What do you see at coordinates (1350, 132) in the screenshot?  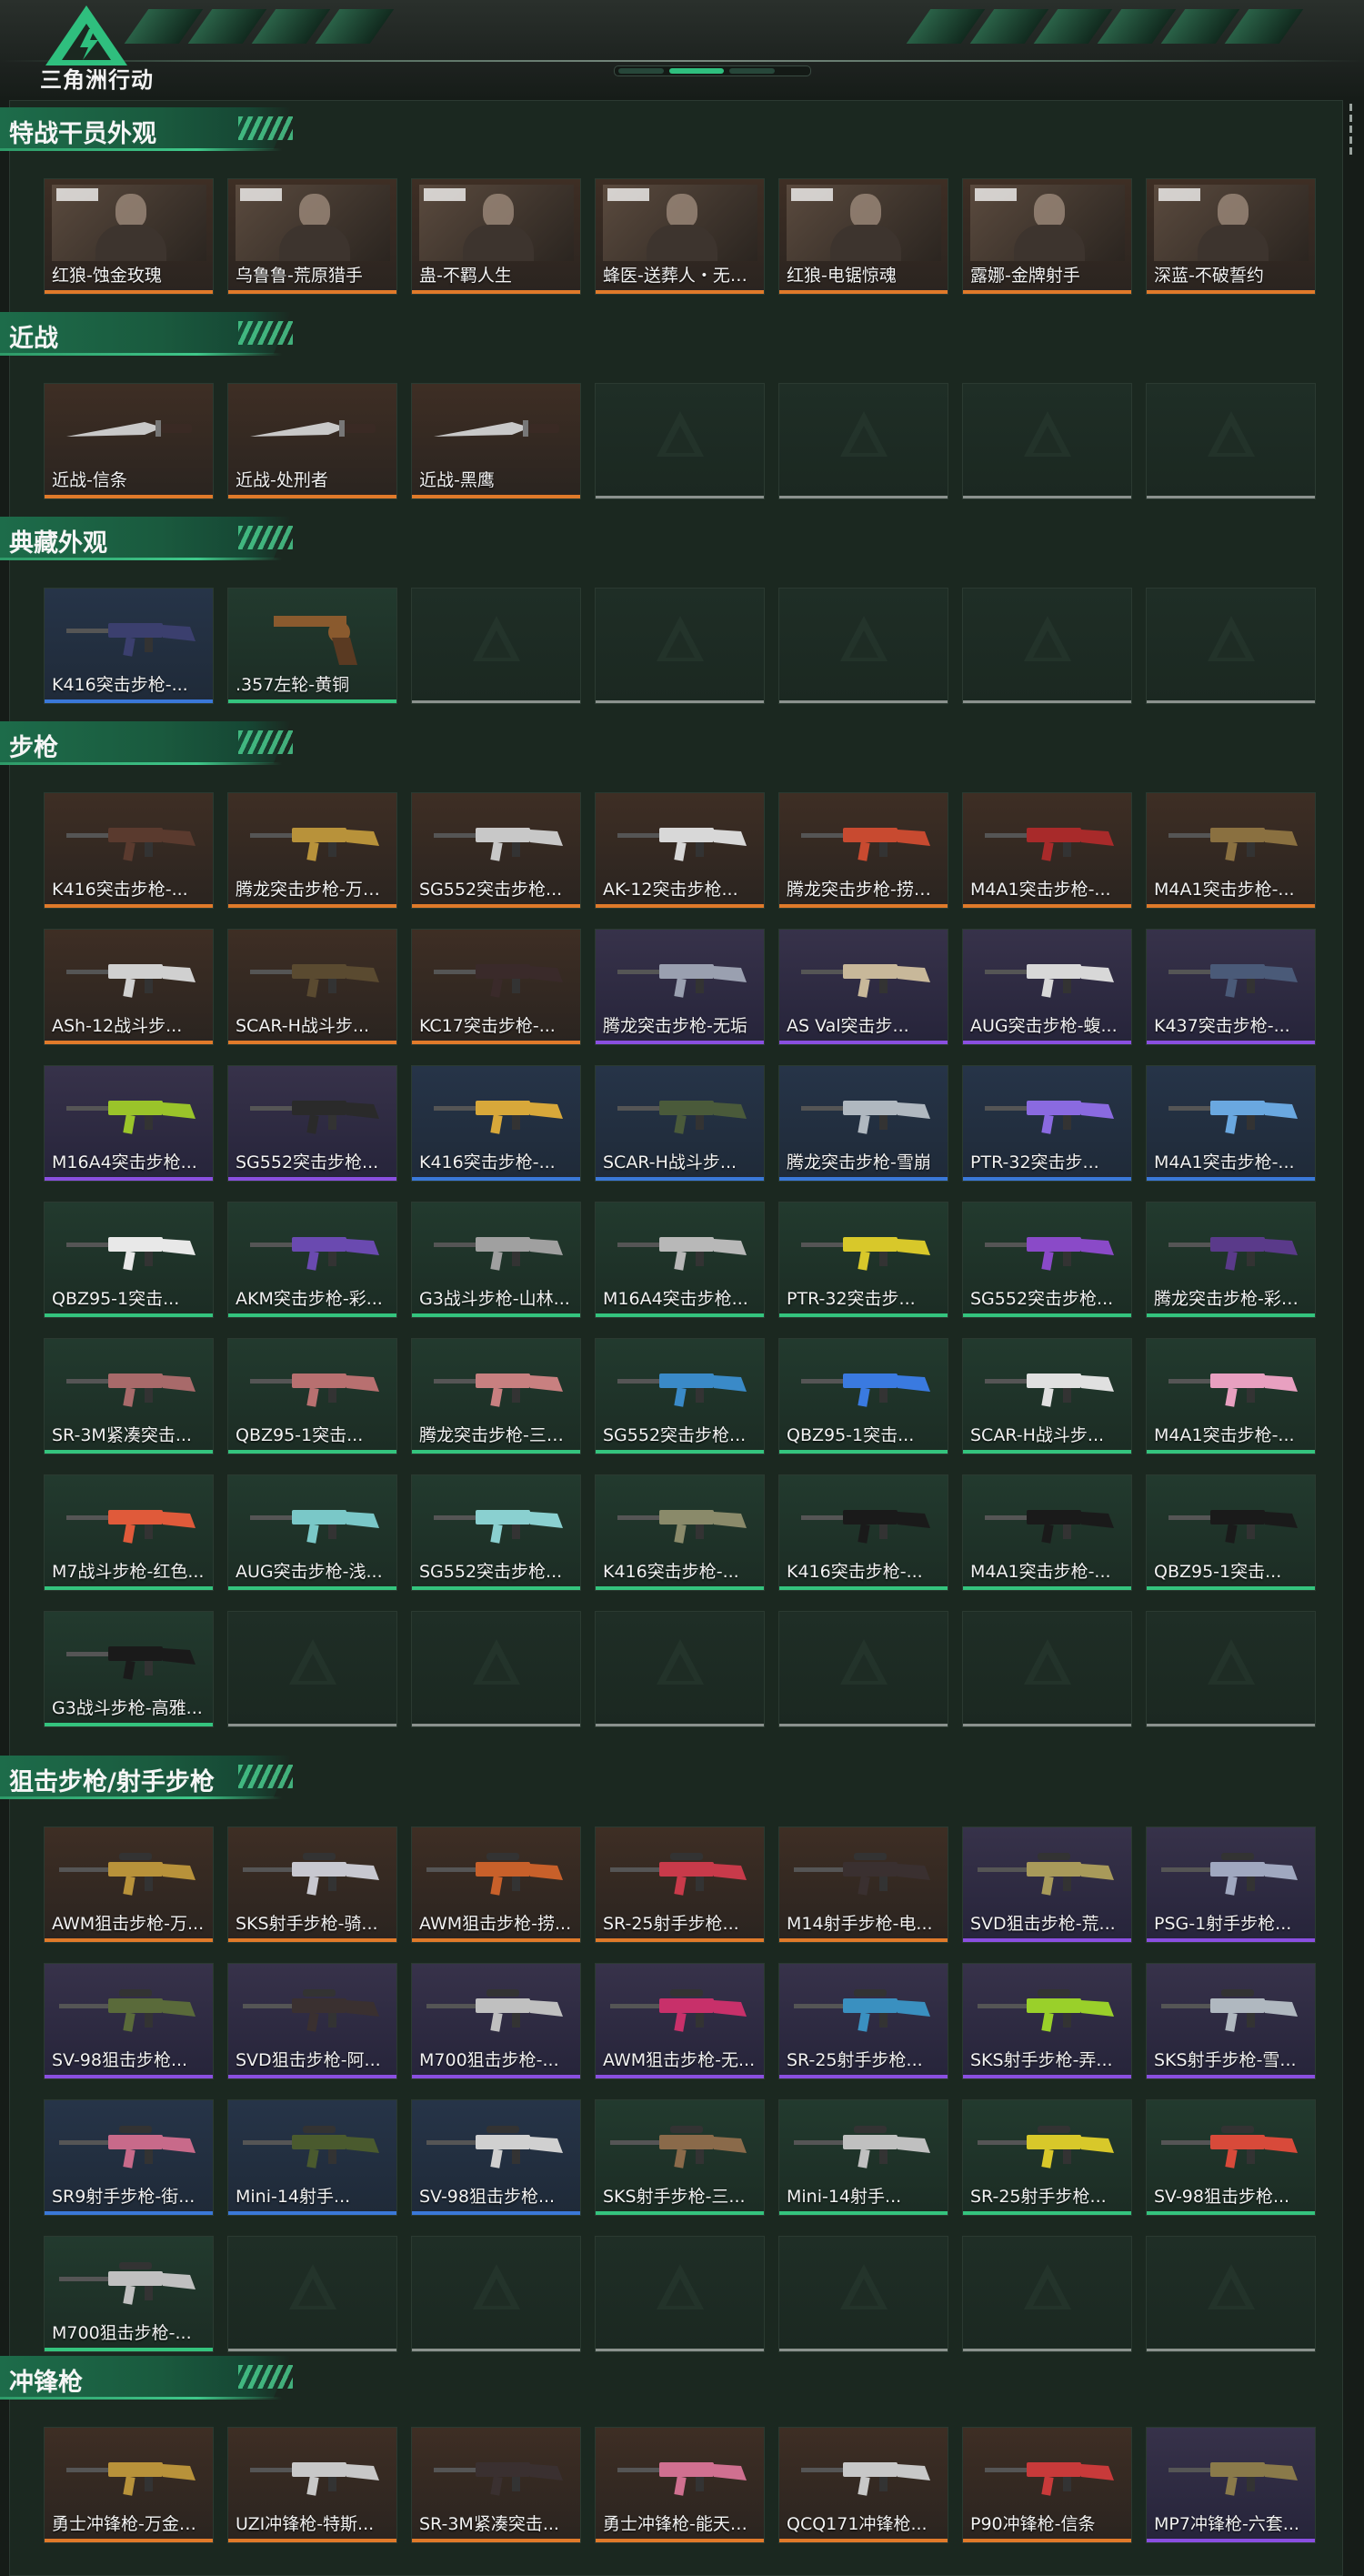 I see `scrollbar` at bounding box center [1350, 132].